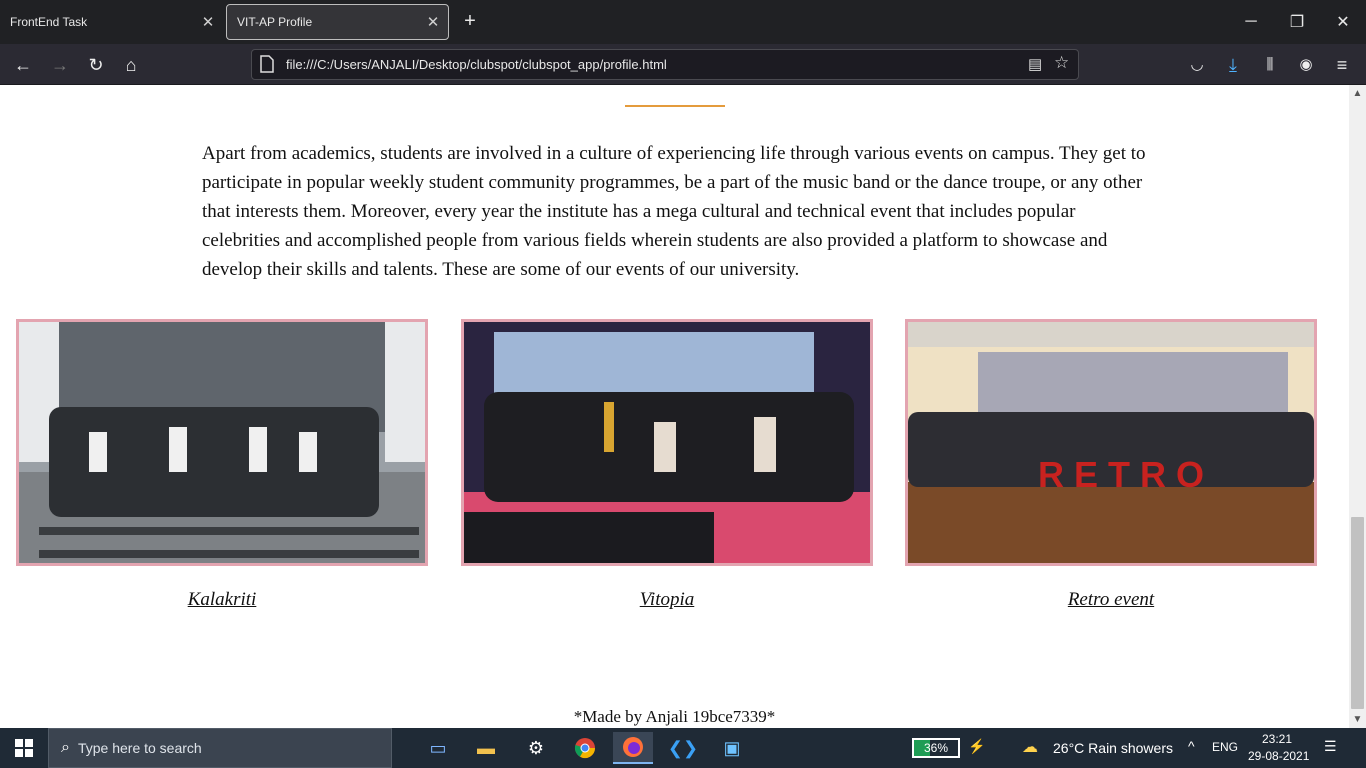 The image size is (1366, 768). What do you see at coordinates (337, 22) in the screenshot?
I see `tab-vitap-profile: VIT-AP Profile ✕` at bounding box center [337, 22].